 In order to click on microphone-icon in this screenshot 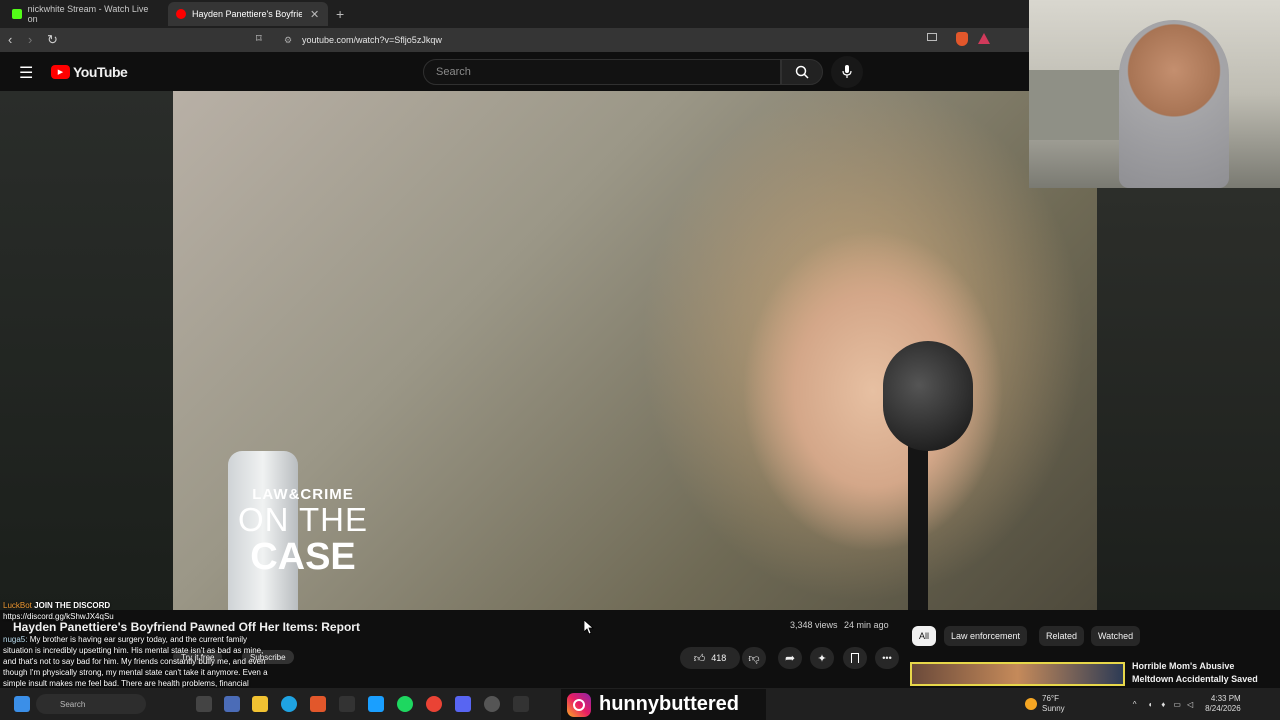, I will do `click(847, 71)`.